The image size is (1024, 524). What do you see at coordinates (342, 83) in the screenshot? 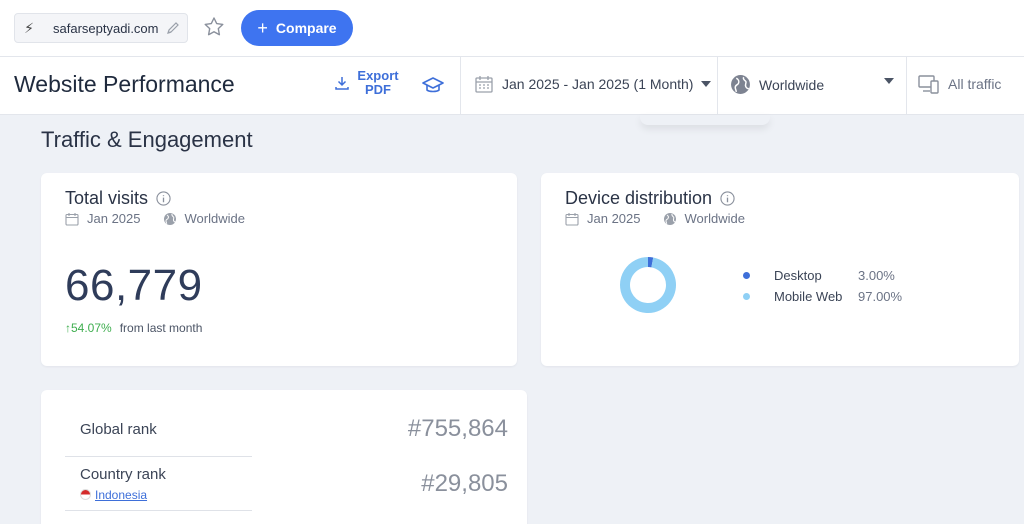
I see `download-icon` at bounding box center [342, 83].